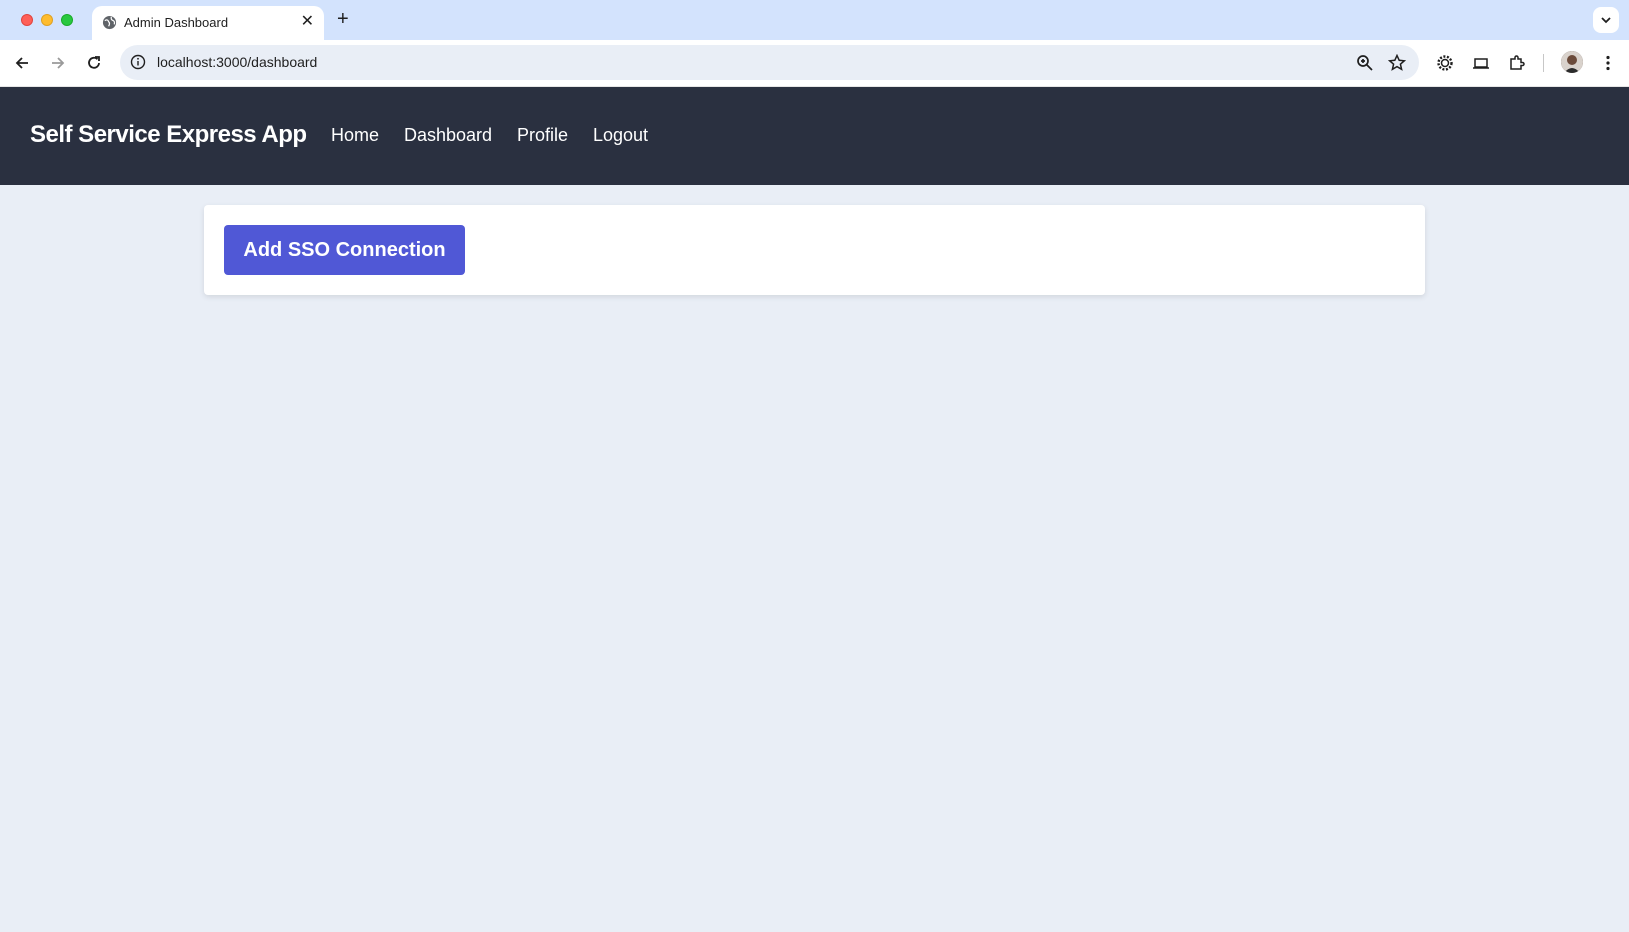 This screenshot has width=1629, height=932. What do you see at coordinates (1365, 63) in the screenshot?
I see `zoom-icon` at bounding box center [1365, 63].